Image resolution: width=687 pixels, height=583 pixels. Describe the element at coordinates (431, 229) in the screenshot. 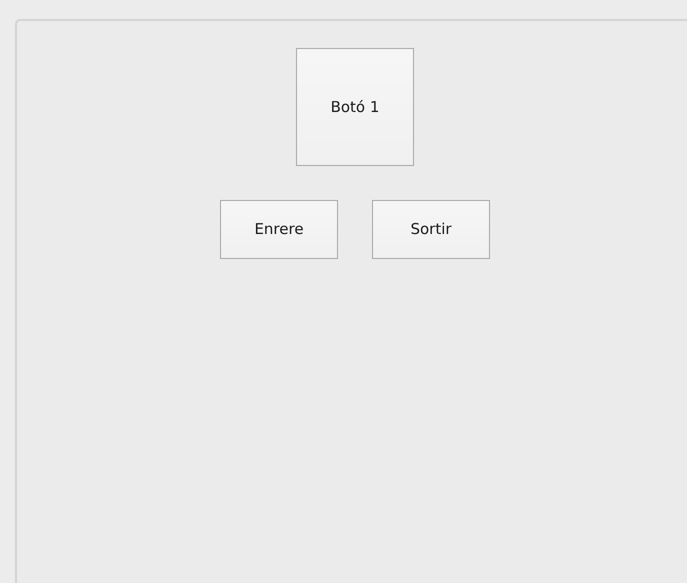

I see `action-button: Sortir` at that location.